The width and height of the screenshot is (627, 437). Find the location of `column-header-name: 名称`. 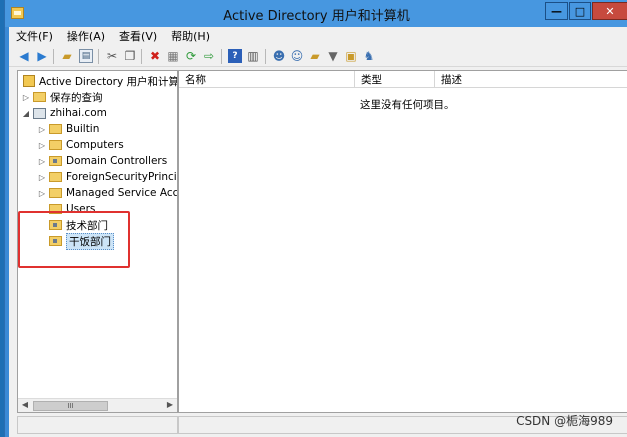

column-header-name: 名称 is located at coordinates (267, 79).